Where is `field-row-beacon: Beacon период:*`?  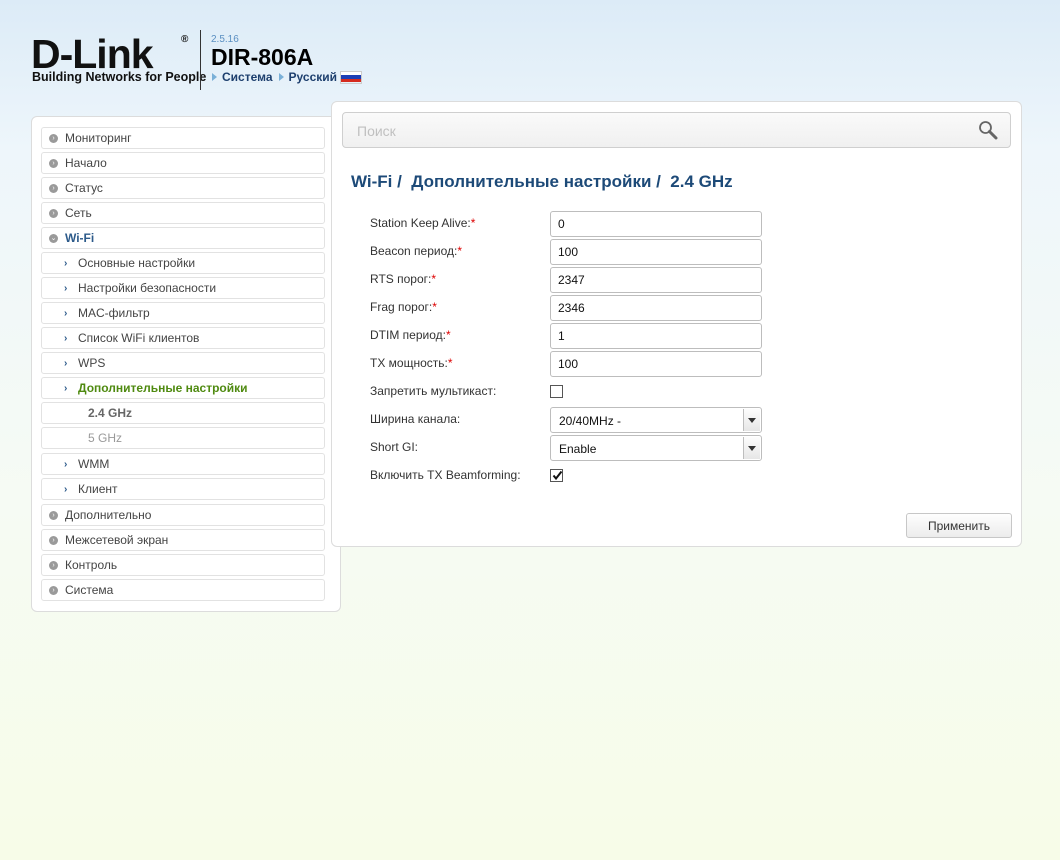
field-row-beacon: Beacon период:* is located at coordinates (570, 252).